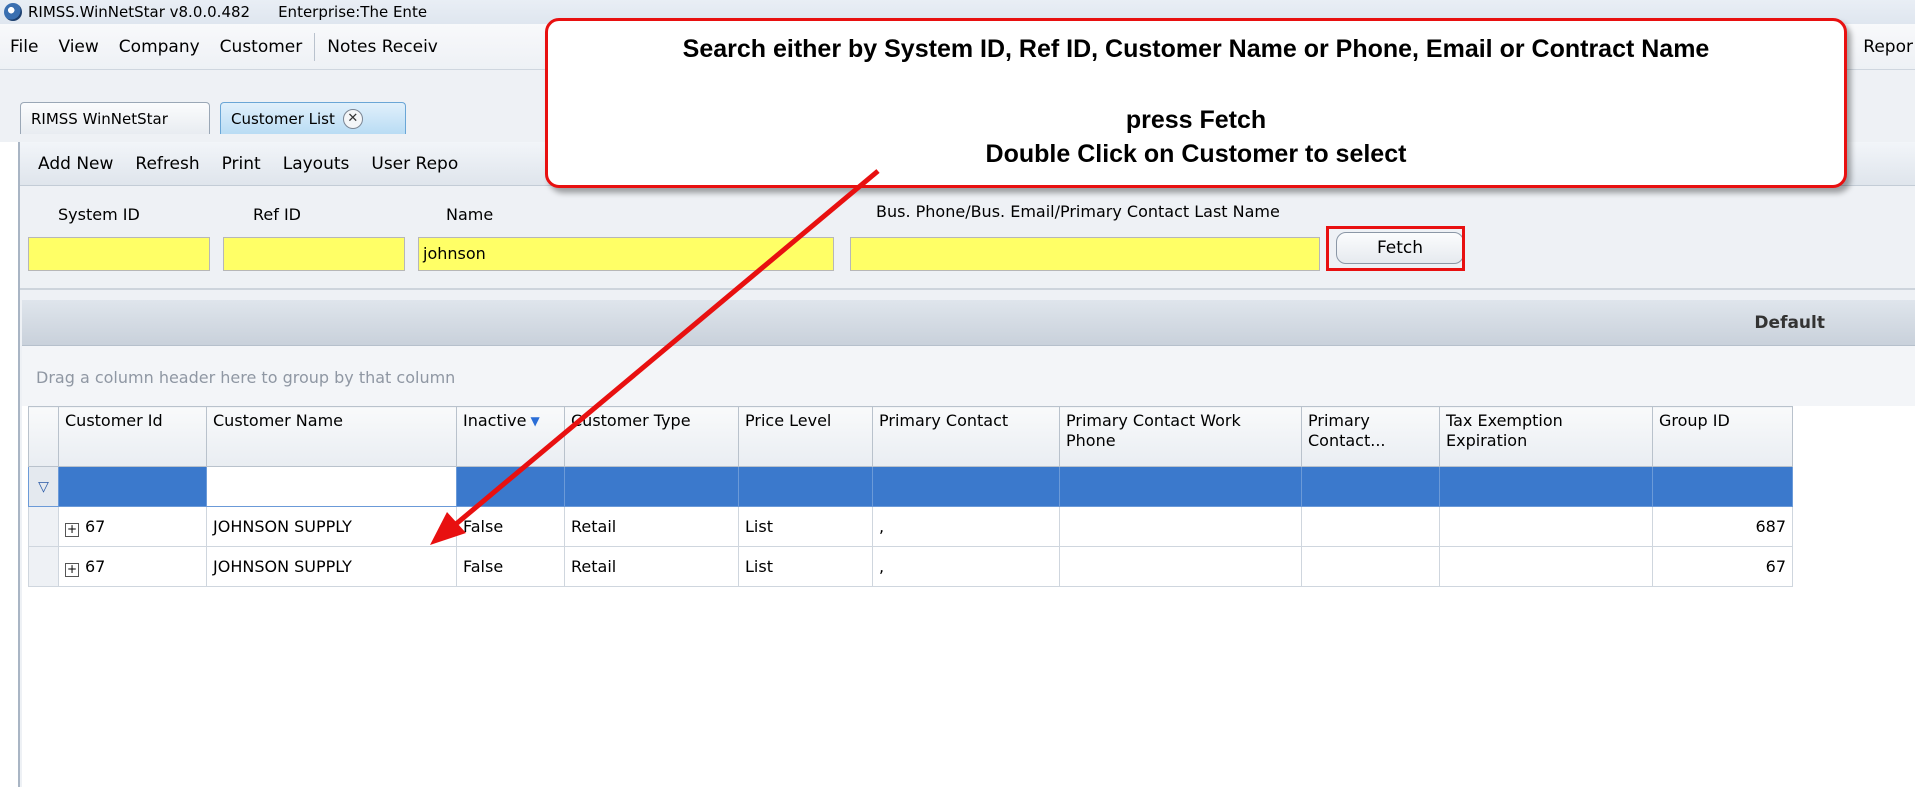 This screenshot has height=787, width=1915. I want to click on annotation-arrow, so click(655, 357).